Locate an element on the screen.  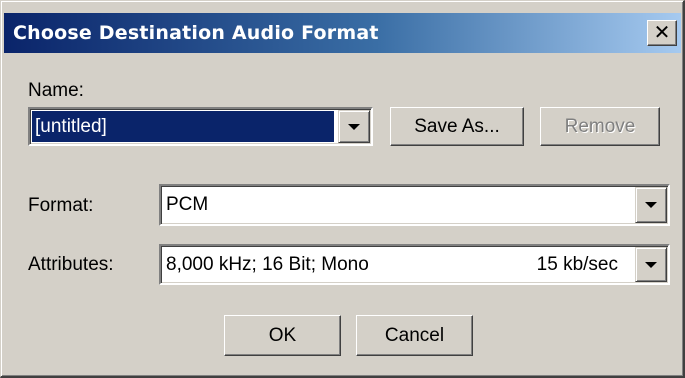
attributes-combobox: 8,000 kHz; 16 Bit; Mono 15 kb/sec is located at coordinates (414, 264).